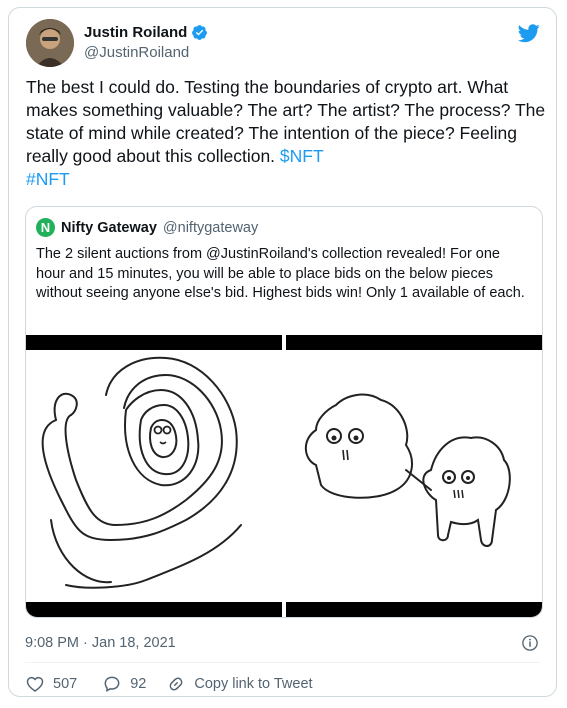 This screenshot has width=567, height=708. What do you see at coordinates (530, 643) in the screenshot?
I see `info-icon` at bounding box center [530, 643].